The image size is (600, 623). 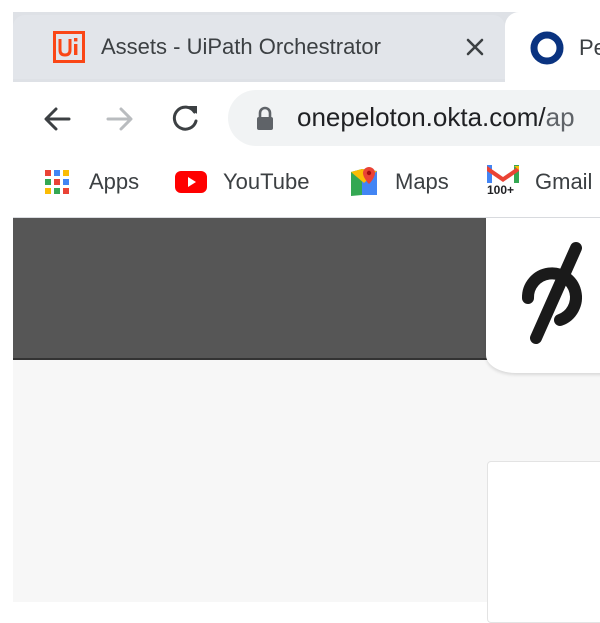 What do you see at coordinates (501, 190) in the screenshot?
I see `gmail-unread-badge: 100+` at bounding box center [501, 190].